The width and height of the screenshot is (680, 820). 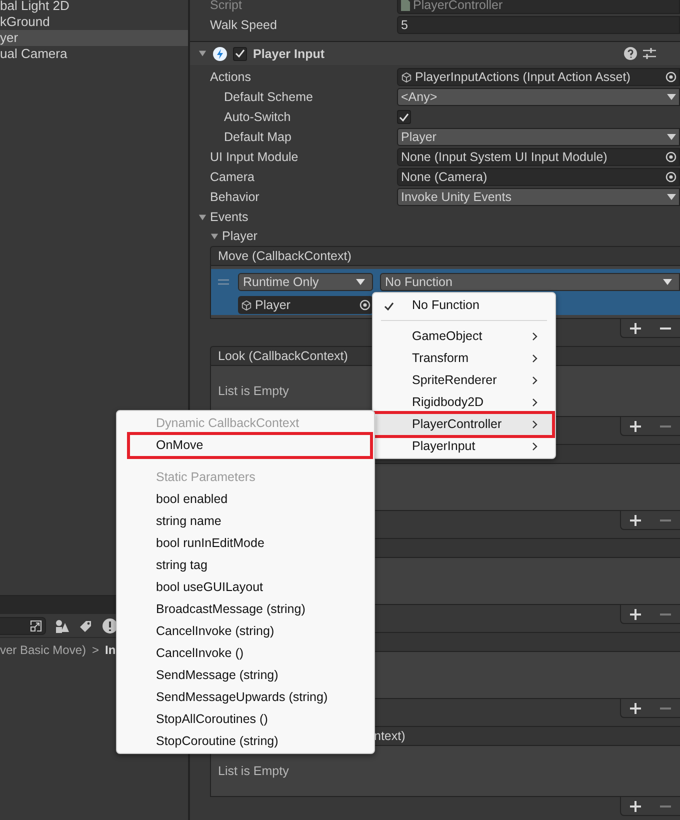 What do you see at coordinates (226, 6) in the screenshot?
I see `property-label: Script` at bounding box center [226, 6].